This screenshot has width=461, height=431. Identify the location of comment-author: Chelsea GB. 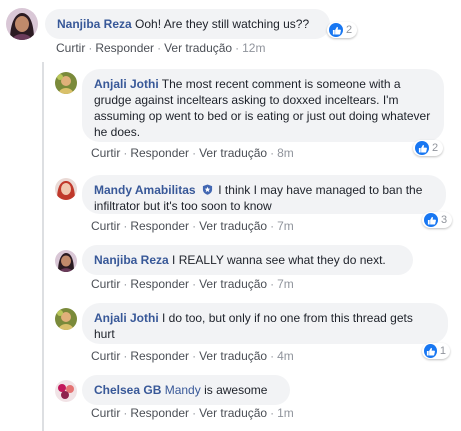
(127, 390).